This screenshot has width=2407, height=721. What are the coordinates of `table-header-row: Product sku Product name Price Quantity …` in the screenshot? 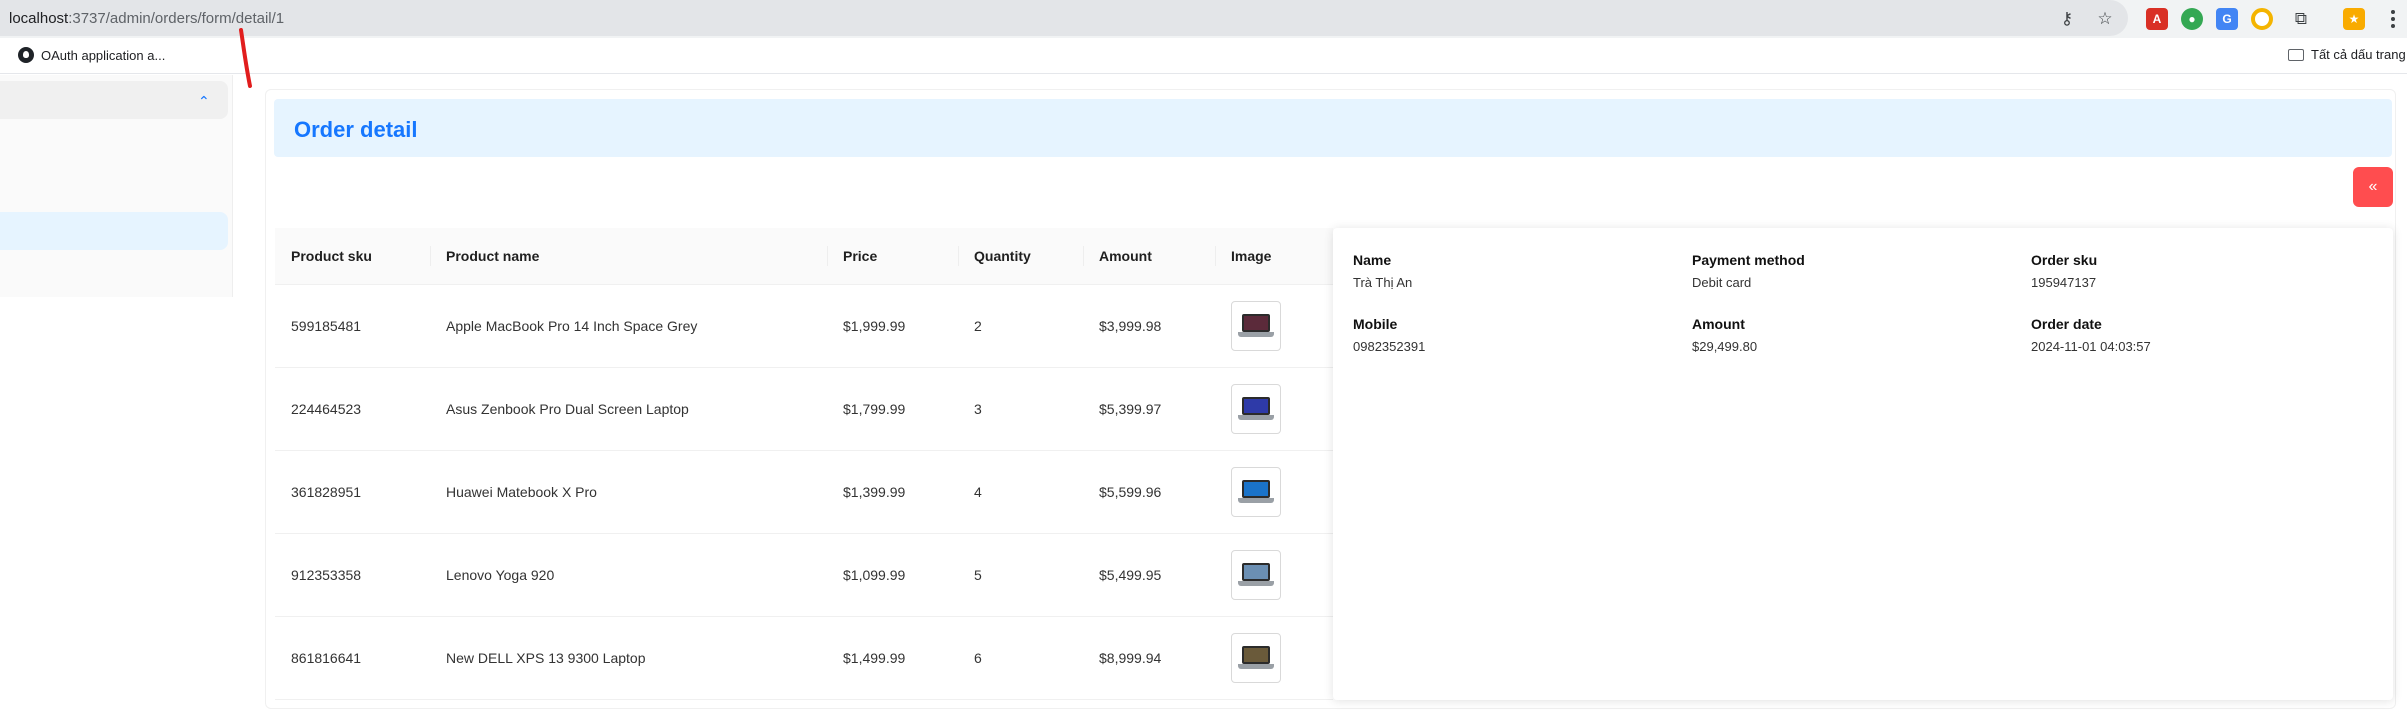 It's located at (804, 256).